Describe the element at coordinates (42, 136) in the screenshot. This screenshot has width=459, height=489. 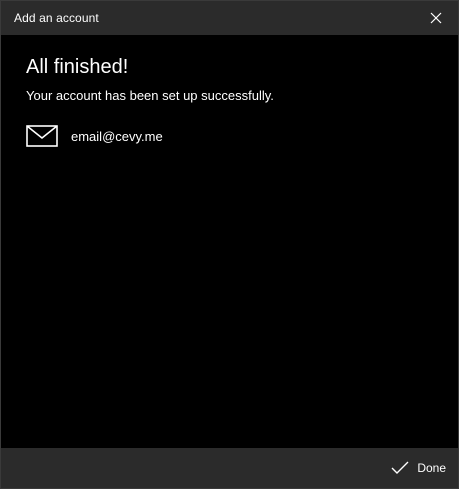
I see `mail-icon` at that location.